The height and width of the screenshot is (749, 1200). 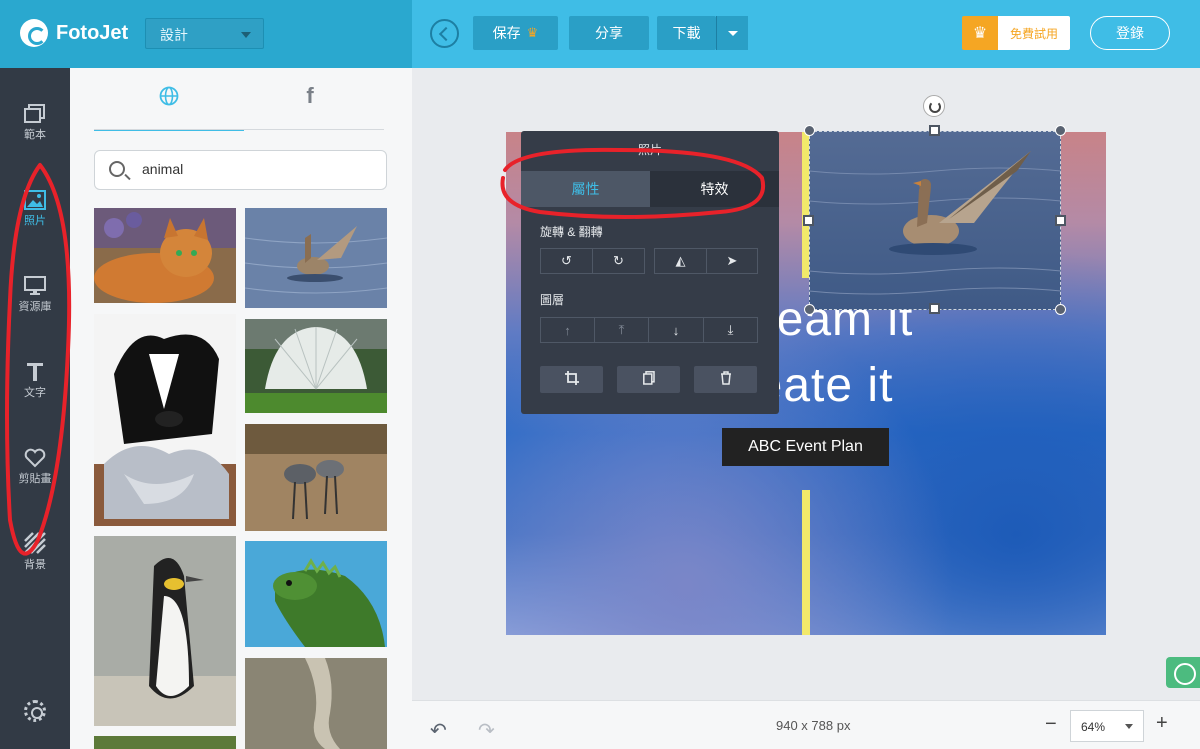 I want to click on sidebar-item-label: 照片, so click(x=35, y=221).